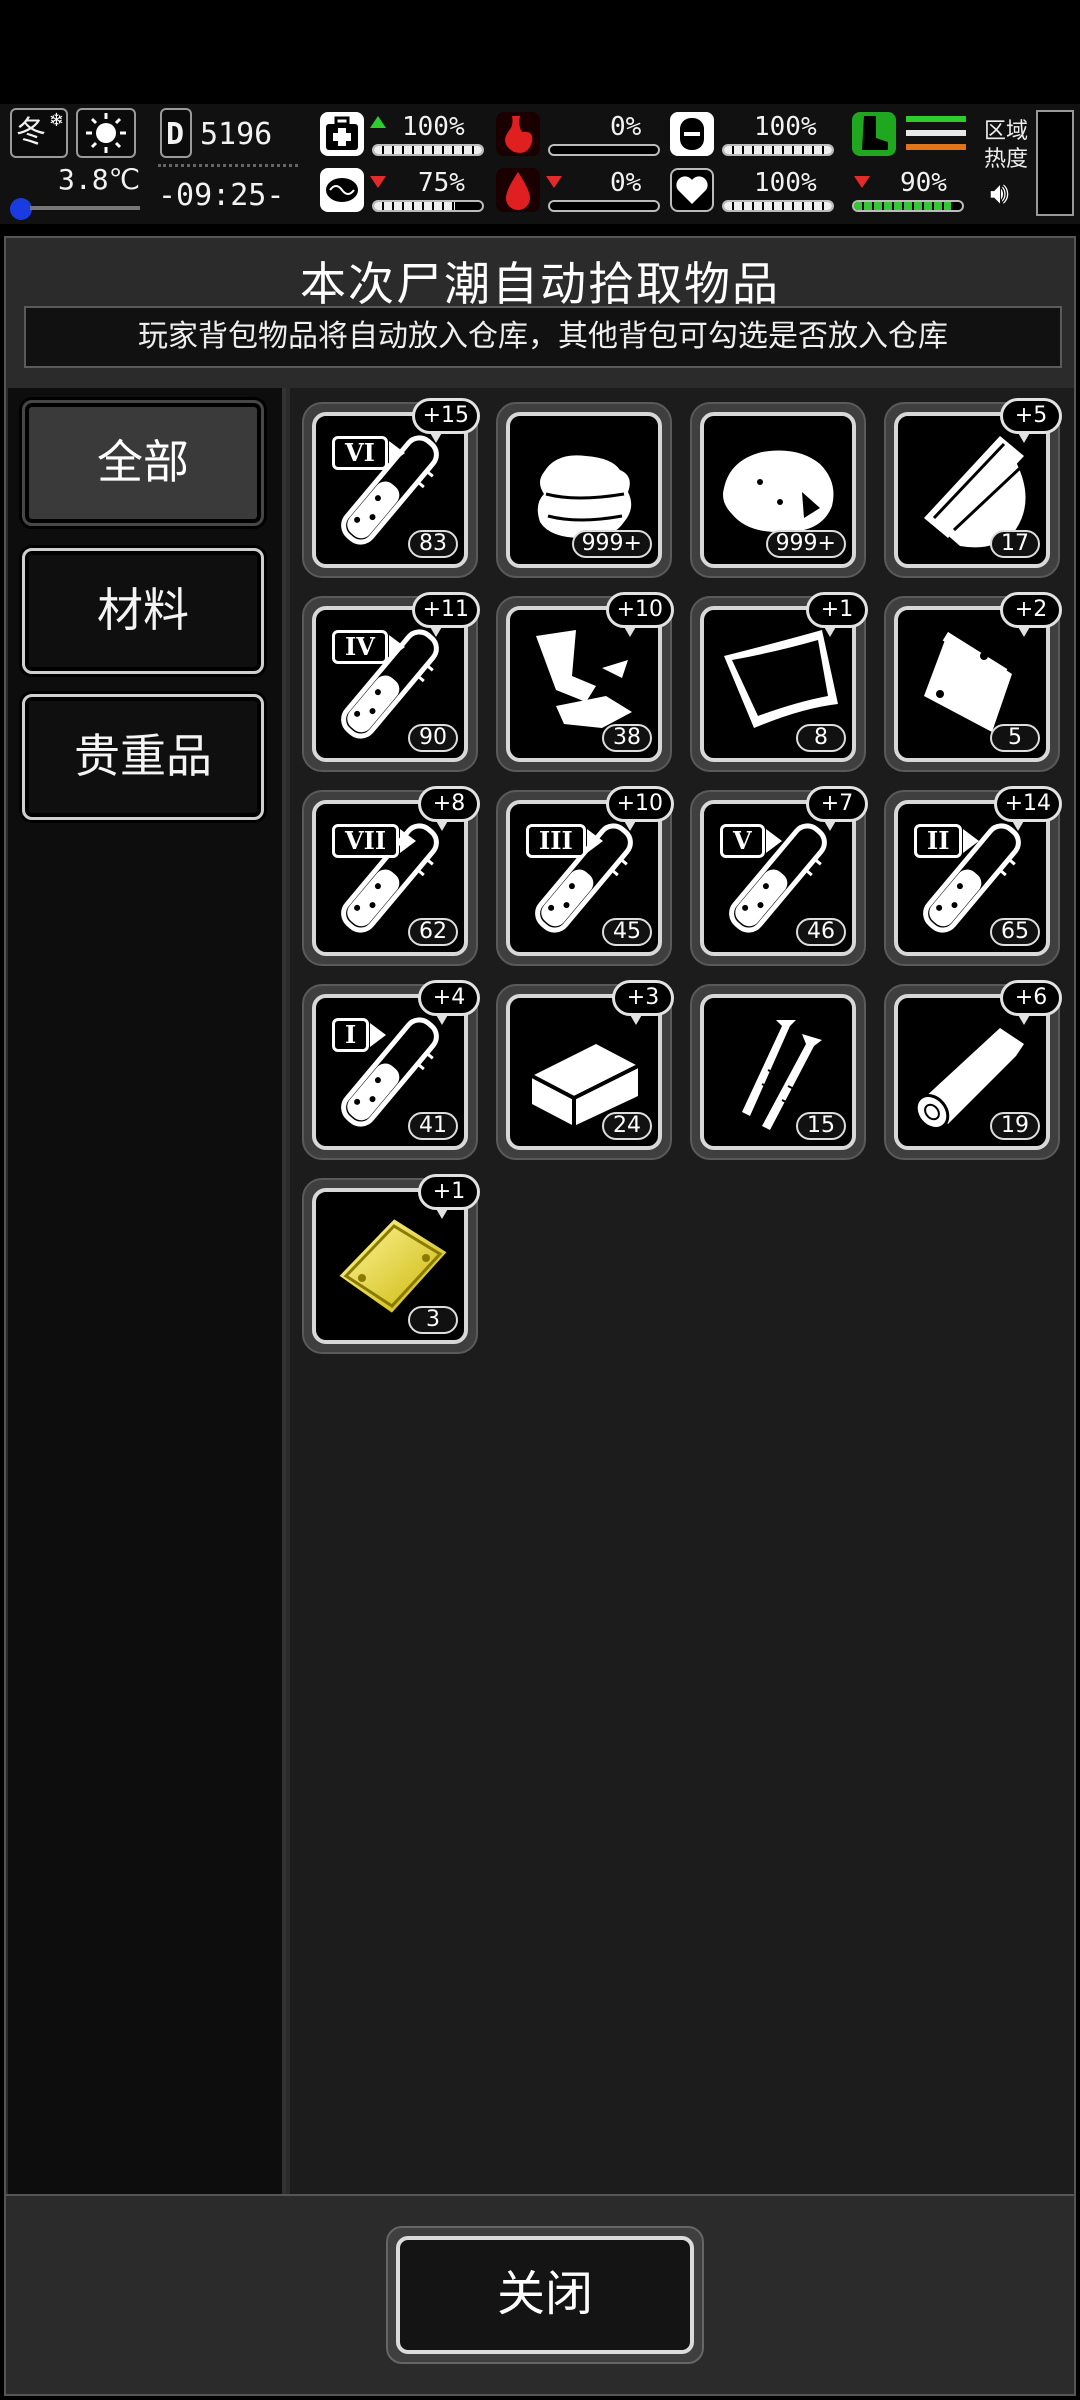 The height and width of the screenshot is (2400, 1080). Describe the element at coordinates (778, 1072) in the screenshot. I see `item-slot: 15` at that location.